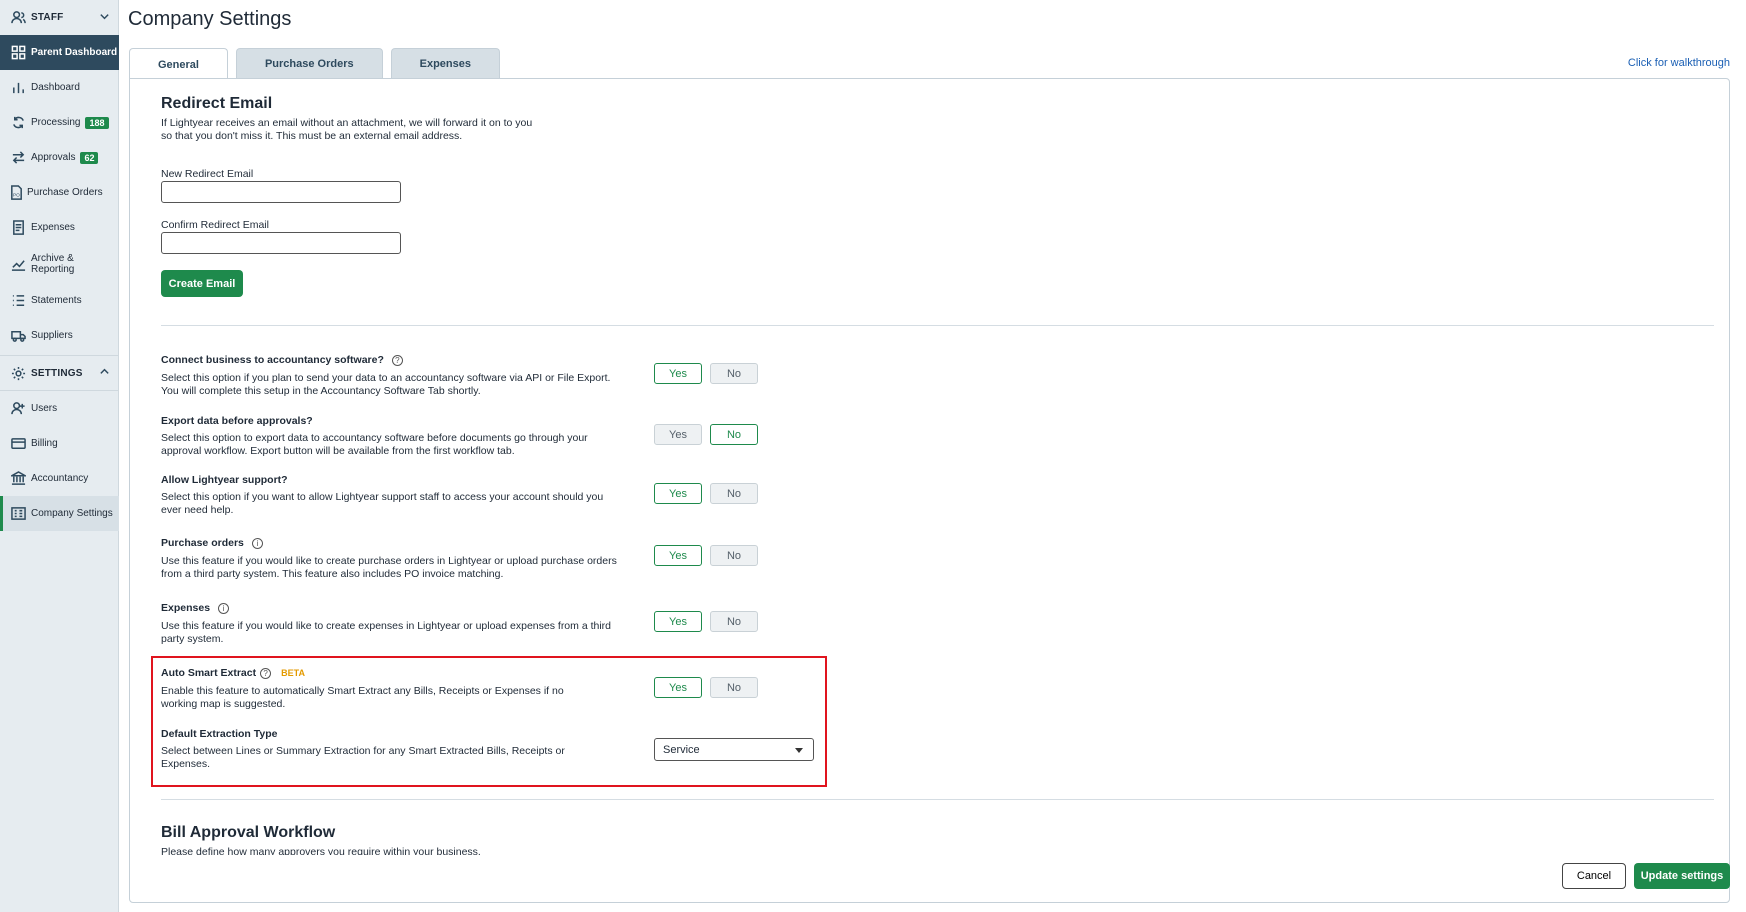  Describe the element at coordinates (202, 543) in the screenshot. I see `option-title-text: Purchase orders` at that location.